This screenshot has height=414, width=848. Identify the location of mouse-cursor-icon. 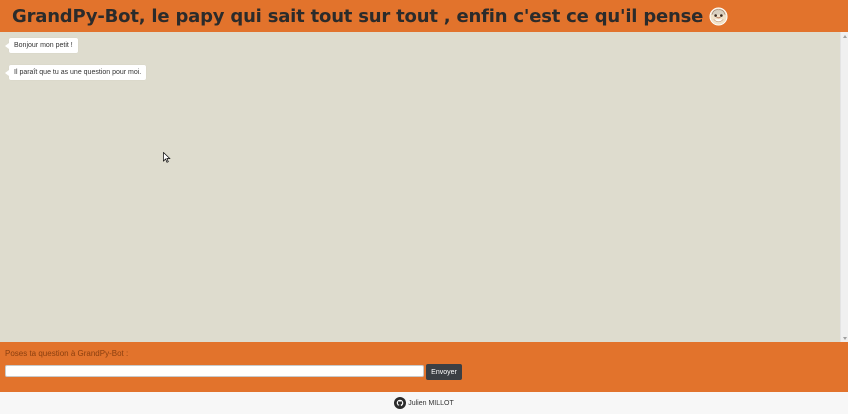
(167, 157).